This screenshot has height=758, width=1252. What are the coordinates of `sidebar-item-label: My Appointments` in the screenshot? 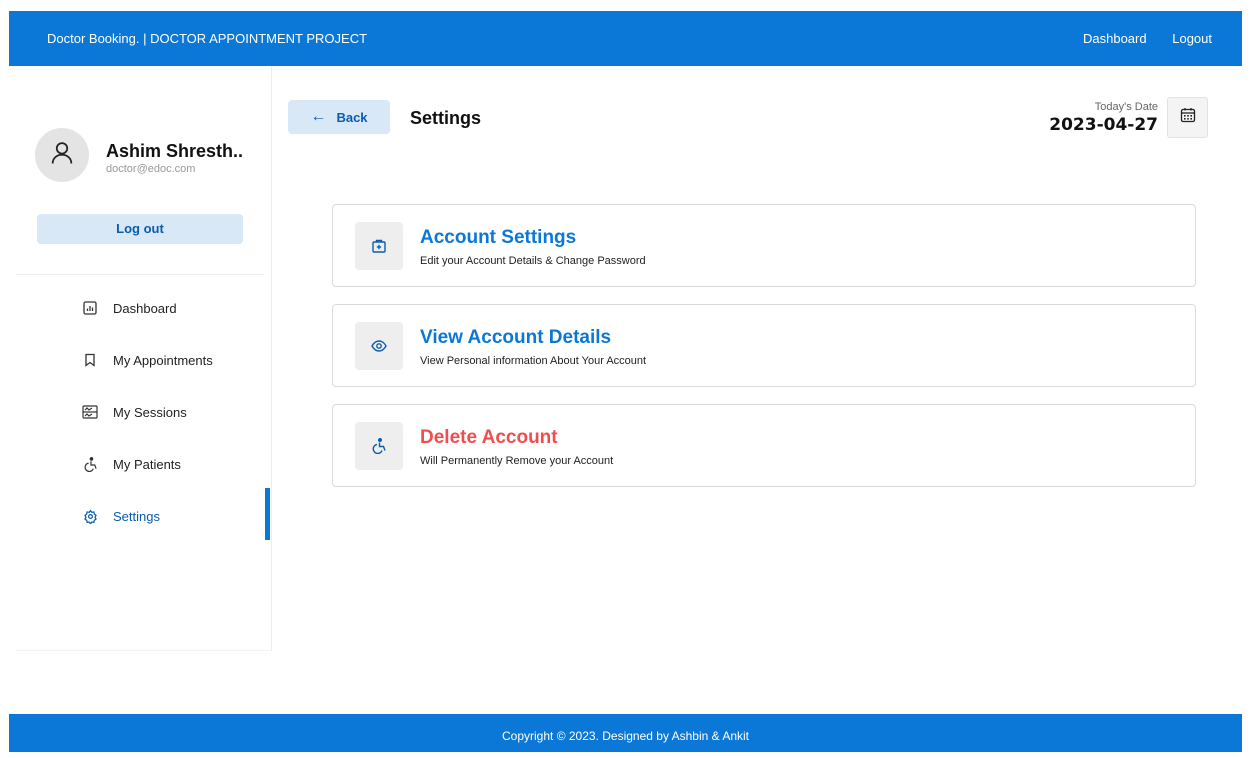 It's located at (163, 360).